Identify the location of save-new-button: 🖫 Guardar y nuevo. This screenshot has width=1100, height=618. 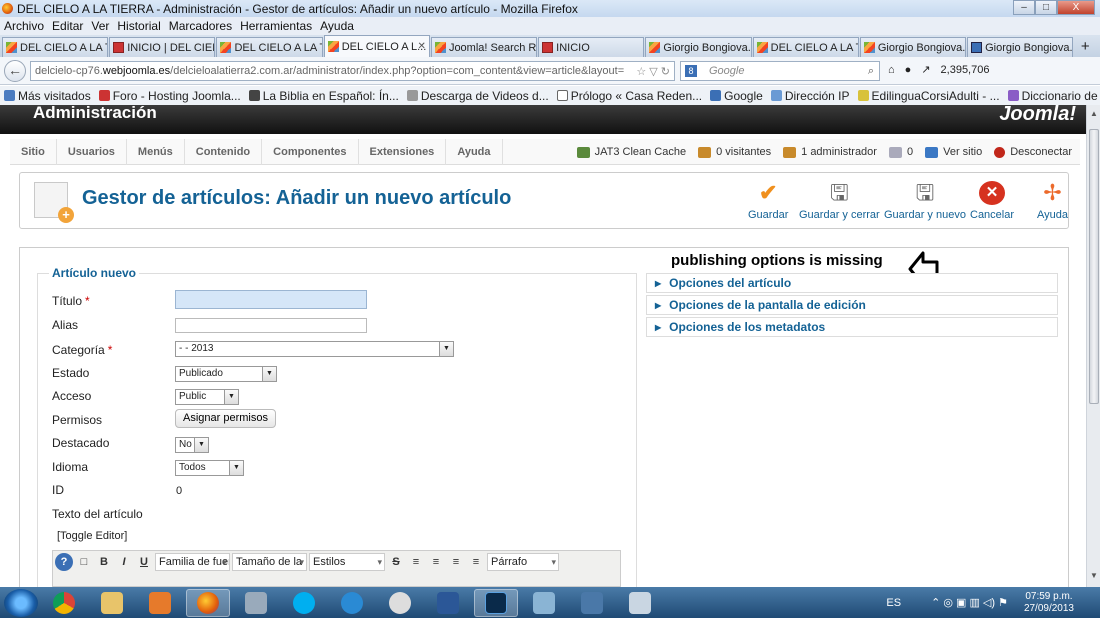
(925, 201).